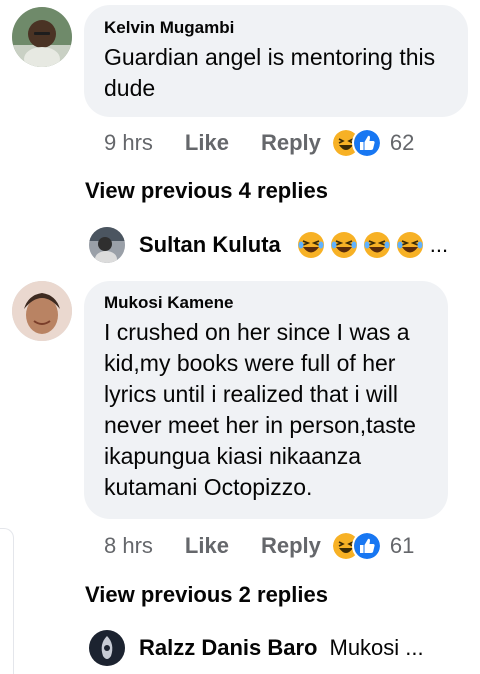 Image resolution: width=480 pixels, height=674 pixels. Describe the element at coordinates (128, 546) in the screenshot. I see `comment-timestamp: 8 hrs` at that location.